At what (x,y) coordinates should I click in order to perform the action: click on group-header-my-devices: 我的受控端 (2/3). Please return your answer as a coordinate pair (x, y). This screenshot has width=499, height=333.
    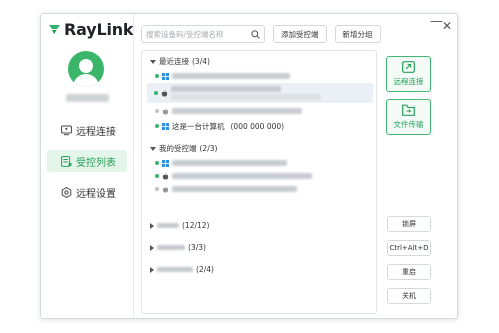
    Looking at the image, I should click on (183, 148).